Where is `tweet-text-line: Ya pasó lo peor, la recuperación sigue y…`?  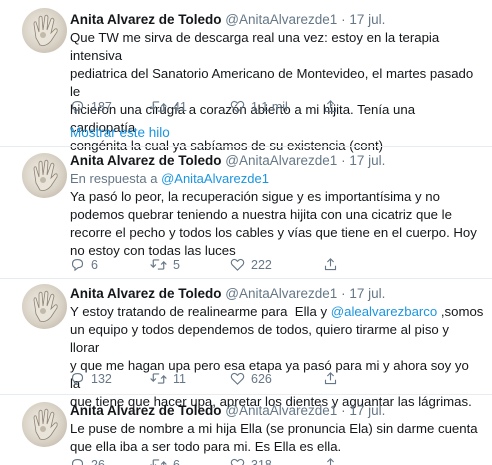
tweet-text-line: Ya pasó lo peor, la recuperación sigue y… is located at coordinates (255, 196).